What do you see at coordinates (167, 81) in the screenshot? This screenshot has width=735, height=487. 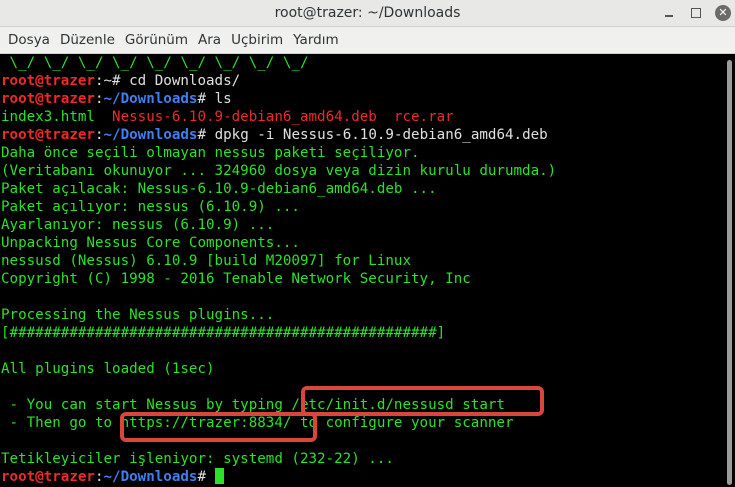 I see `command-text: :~# cd Downloads/` at bounding box center [167, 81].